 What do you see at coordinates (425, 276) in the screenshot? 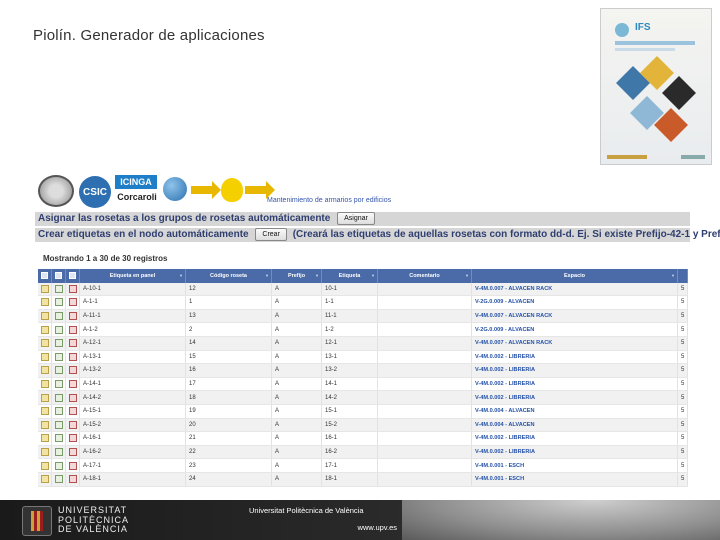
I see `header-comentario: Comentario` at bounding box center [425, 276].